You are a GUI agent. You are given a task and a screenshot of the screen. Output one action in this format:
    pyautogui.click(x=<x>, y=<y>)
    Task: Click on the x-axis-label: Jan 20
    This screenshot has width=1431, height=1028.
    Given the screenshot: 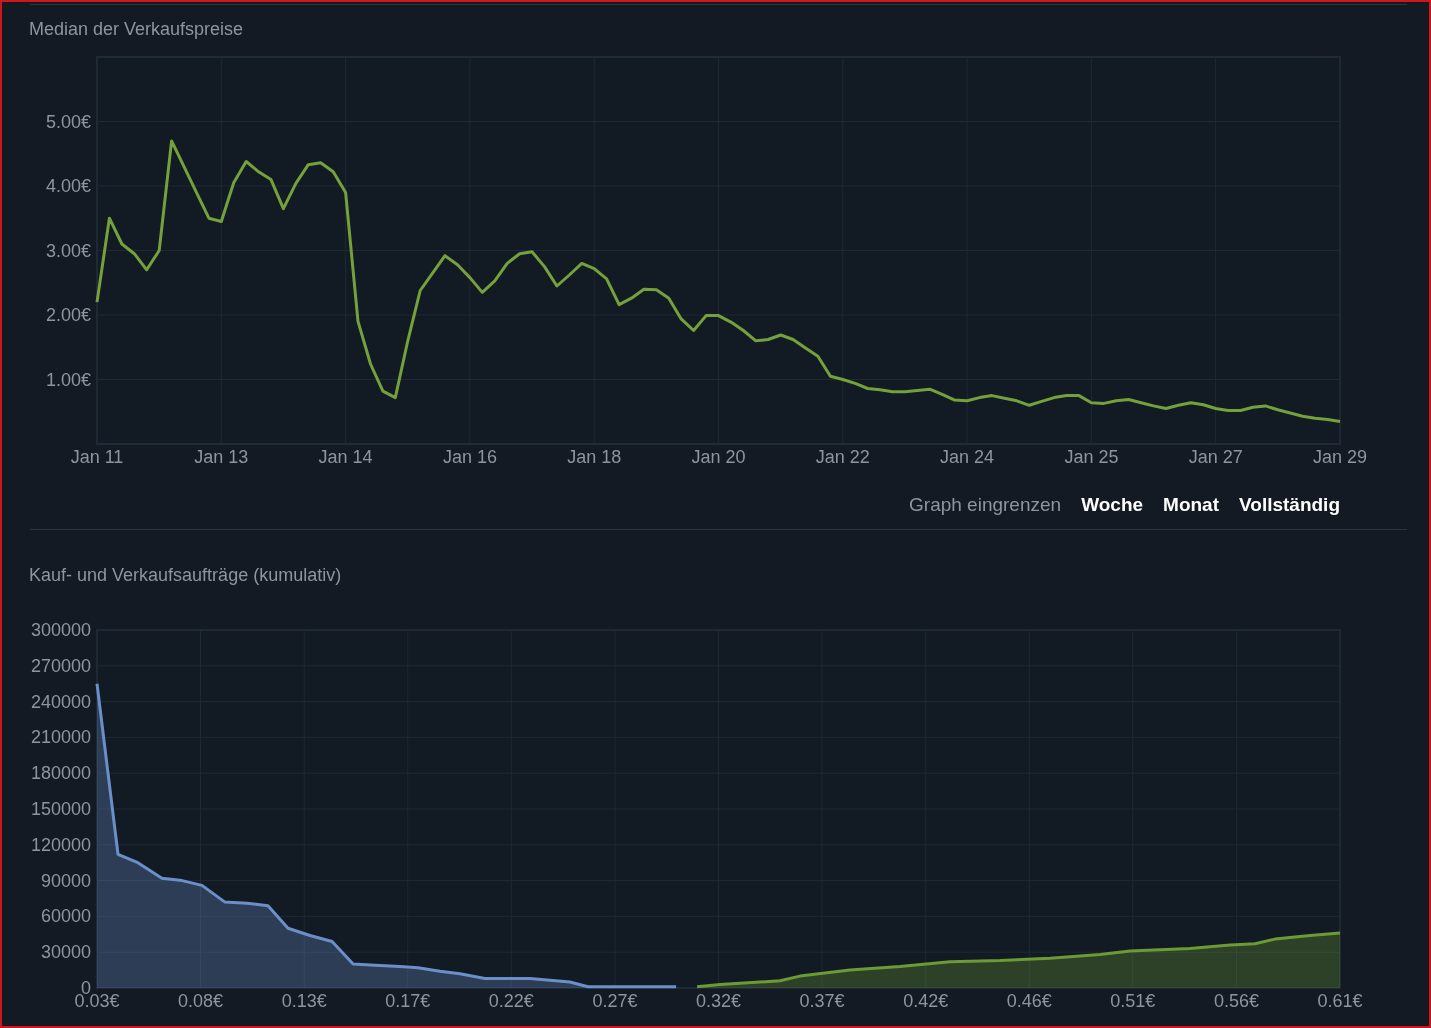 What is the action you would take?
    pyautogui.click(x=718, y=457)
    